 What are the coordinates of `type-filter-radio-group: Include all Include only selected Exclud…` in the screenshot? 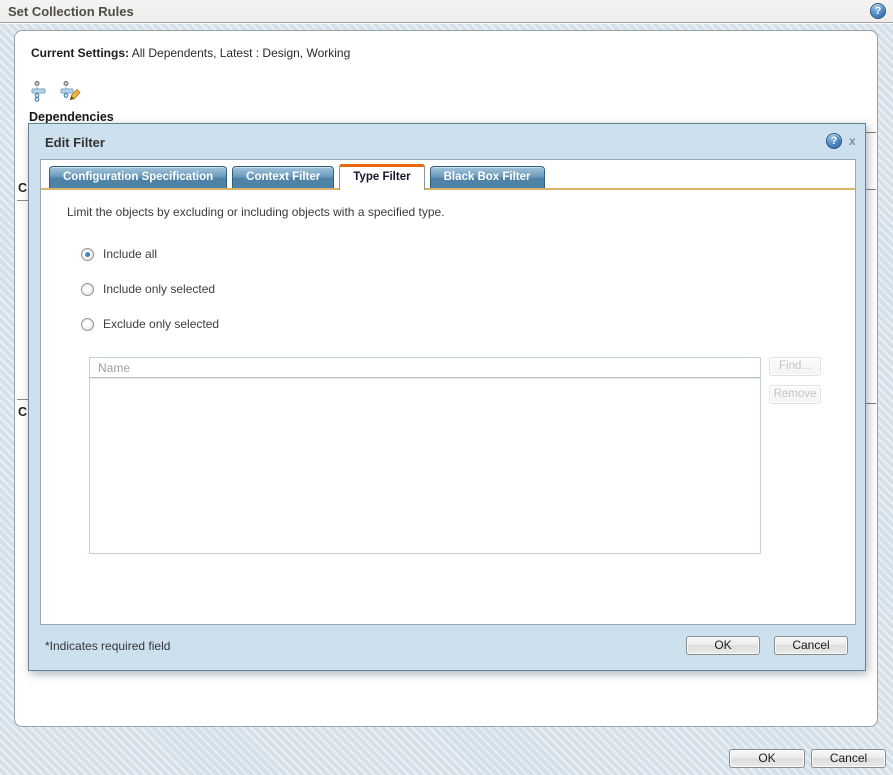 It's located at (468, 289).